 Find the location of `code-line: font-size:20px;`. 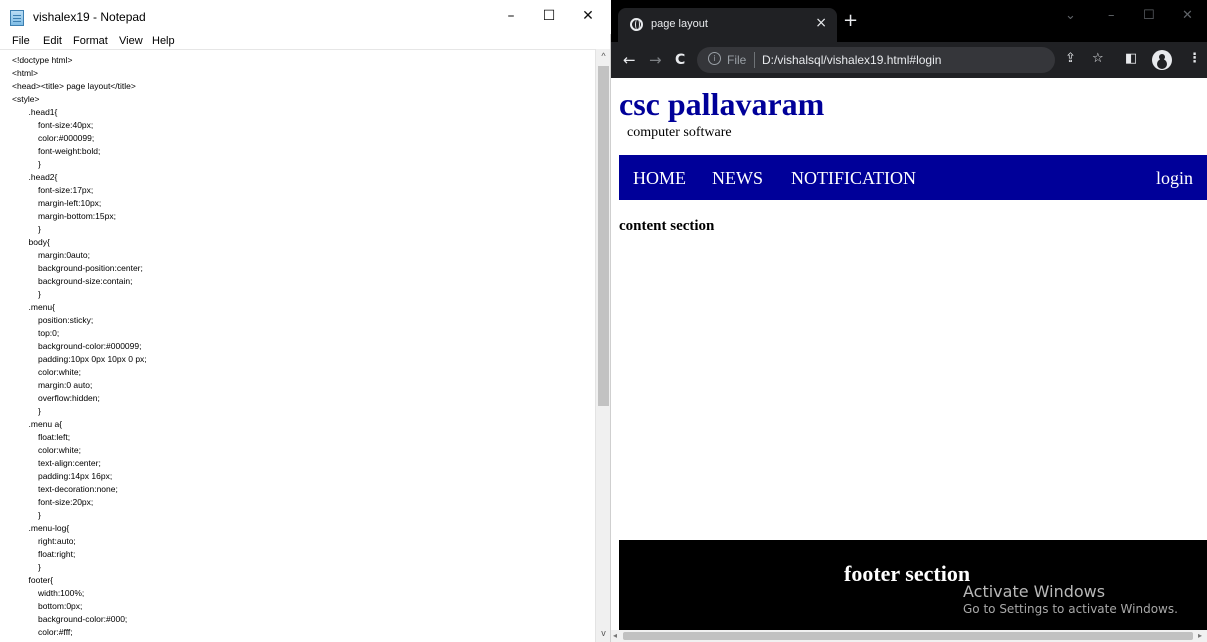

code-line: font-size:20px; is located at coordinates (53, 502).